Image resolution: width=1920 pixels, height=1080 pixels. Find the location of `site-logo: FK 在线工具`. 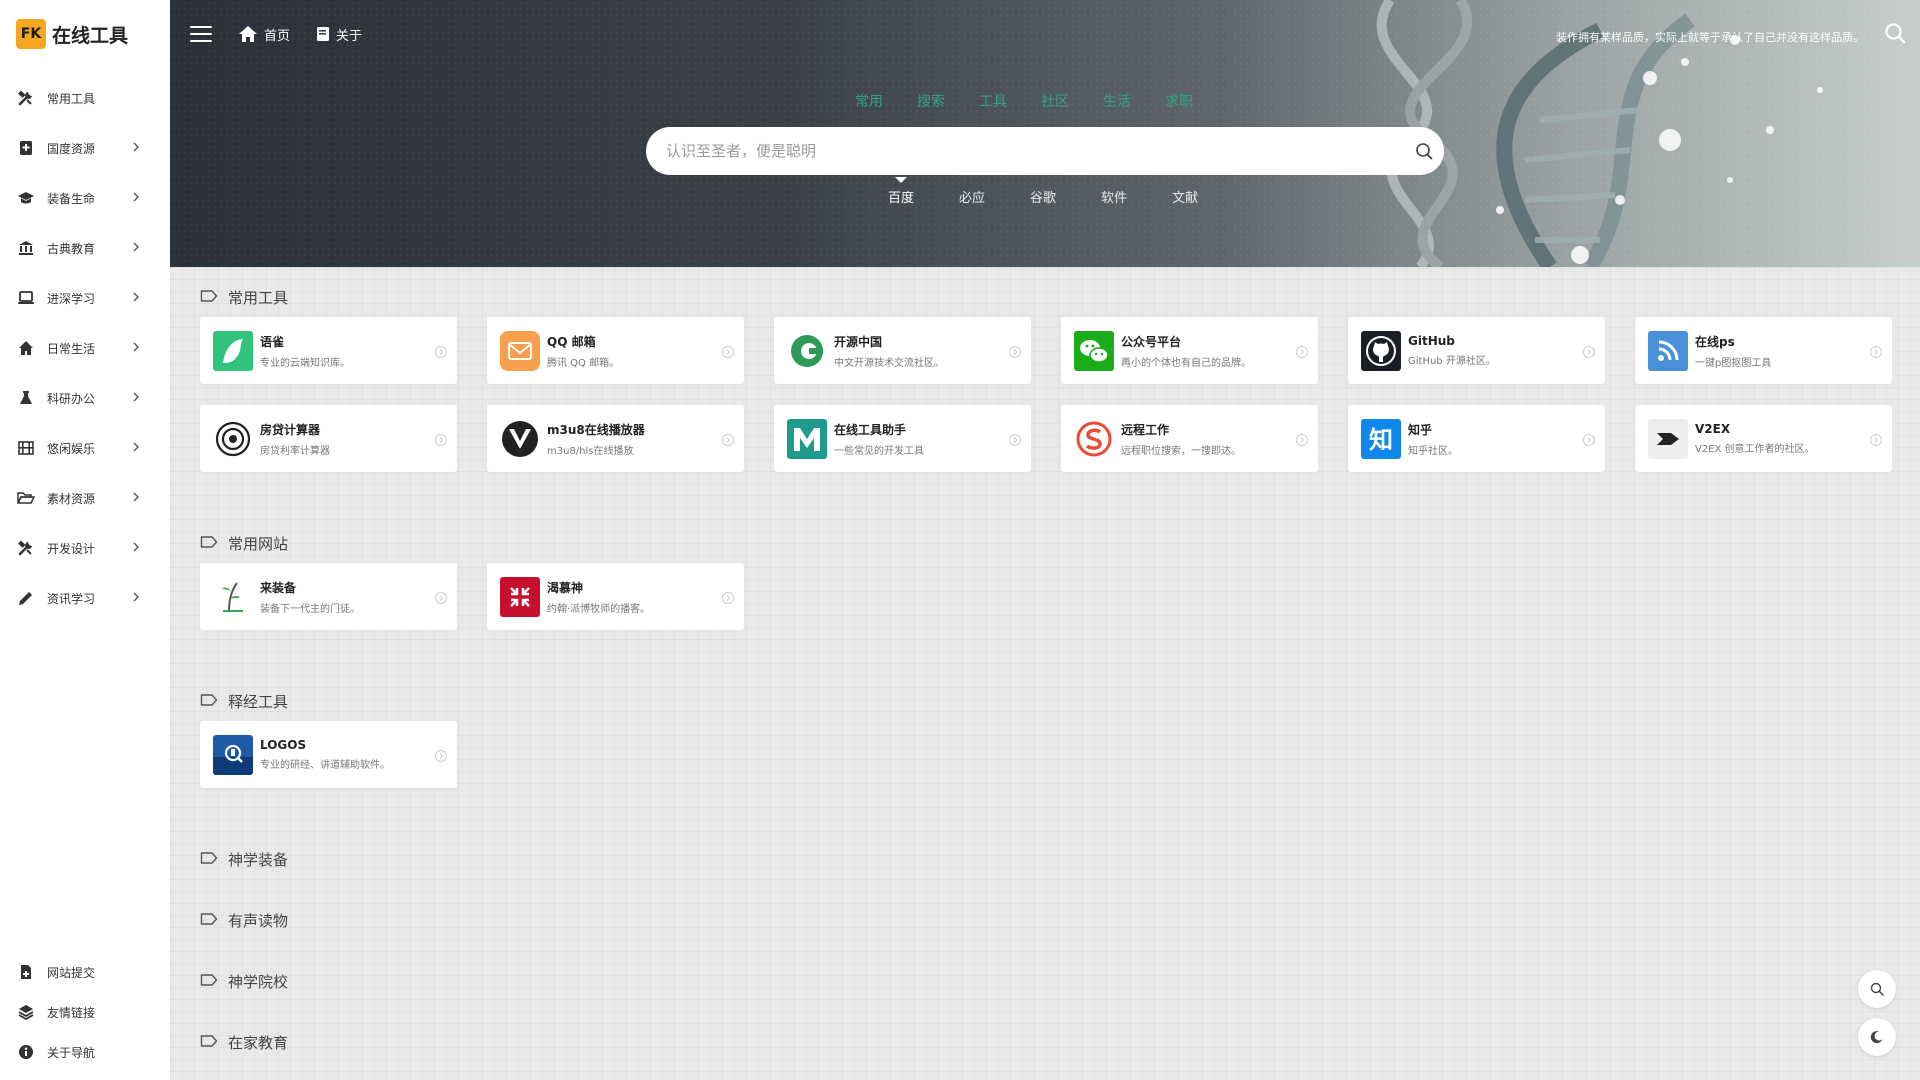

site-logo: FK 在线工具 is located at coordinates (72, 34).